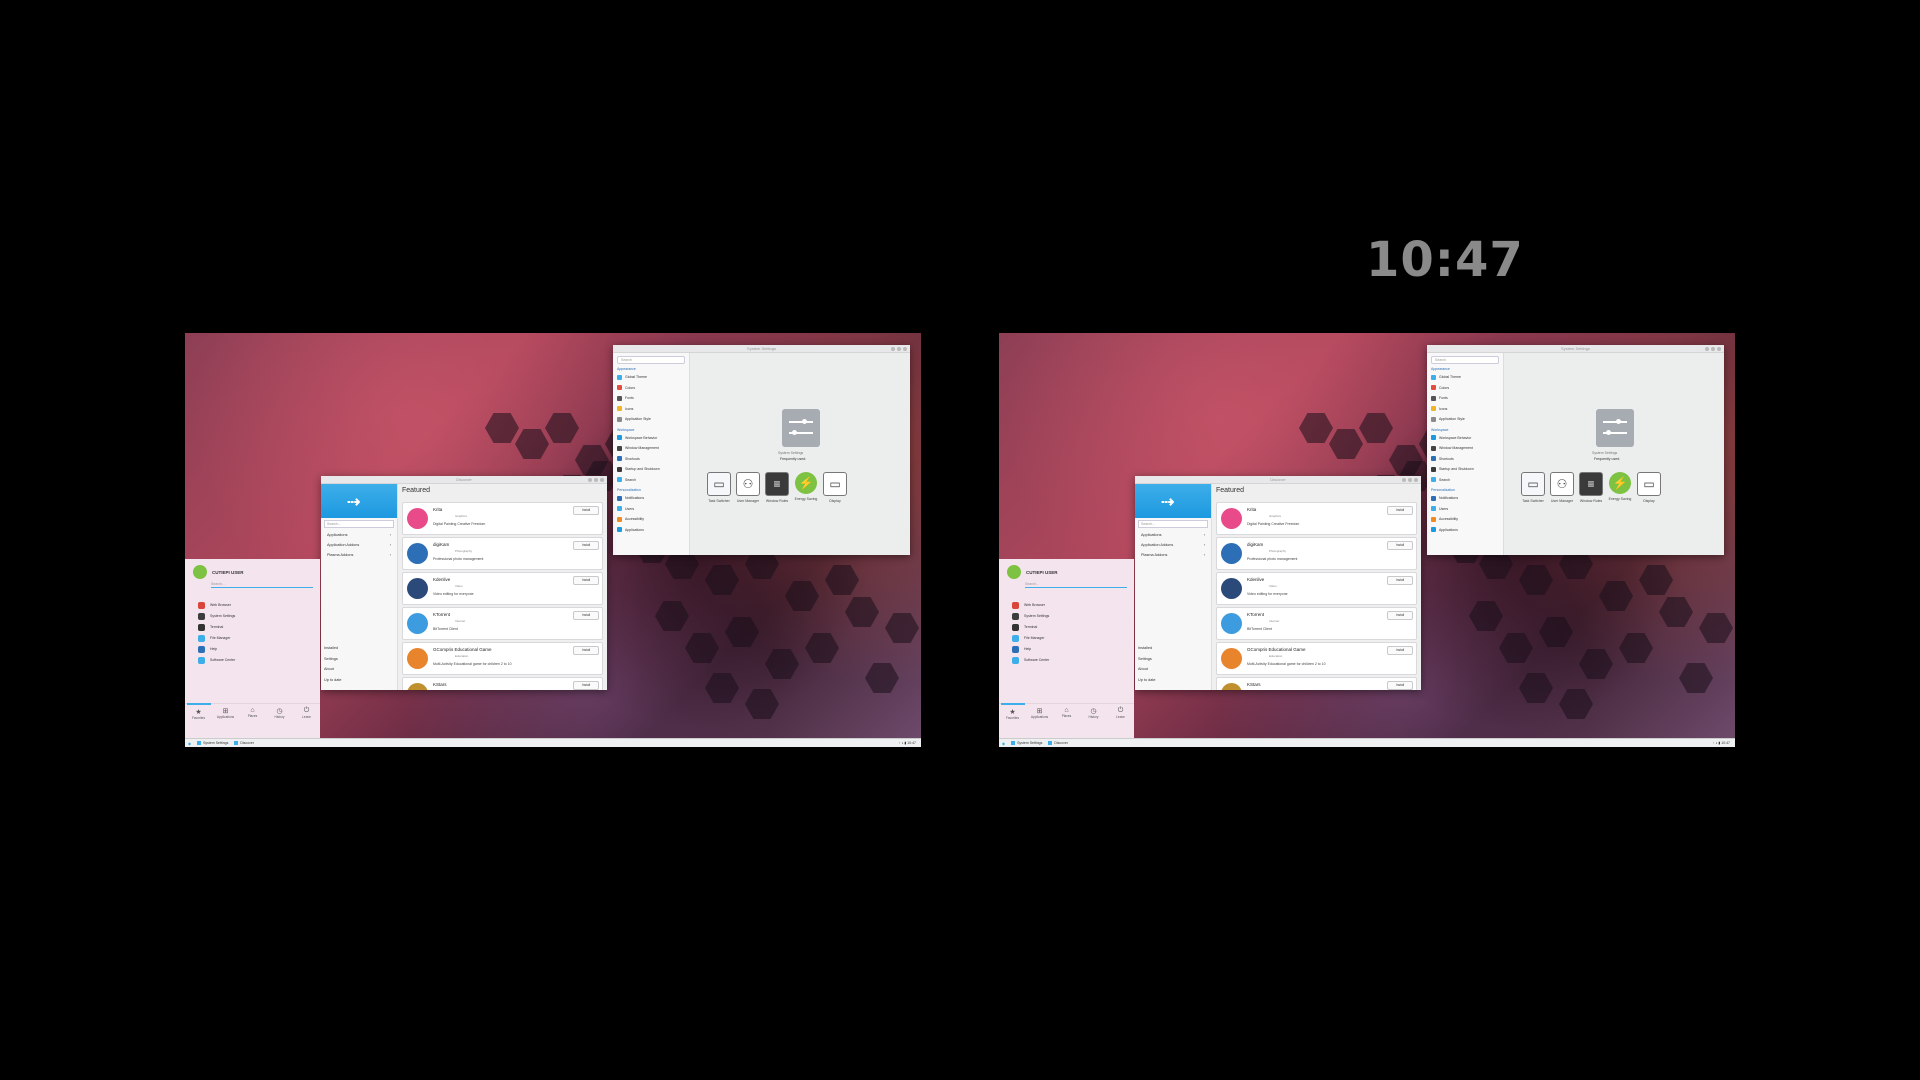 The image size is (1920, 1080). What do you see at coordinates (651, 360) in the screenshot?
I see `settings-search-input: Search` at bounding box center [651, 360].